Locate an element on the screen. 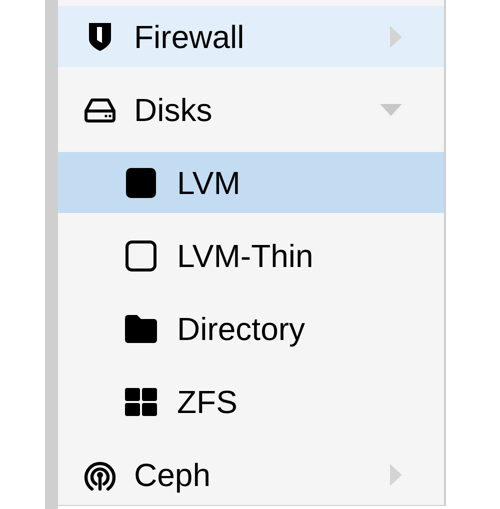 The image size is (500, 509). nav-item: LVM-Thin is located at coordinates (251, 255).